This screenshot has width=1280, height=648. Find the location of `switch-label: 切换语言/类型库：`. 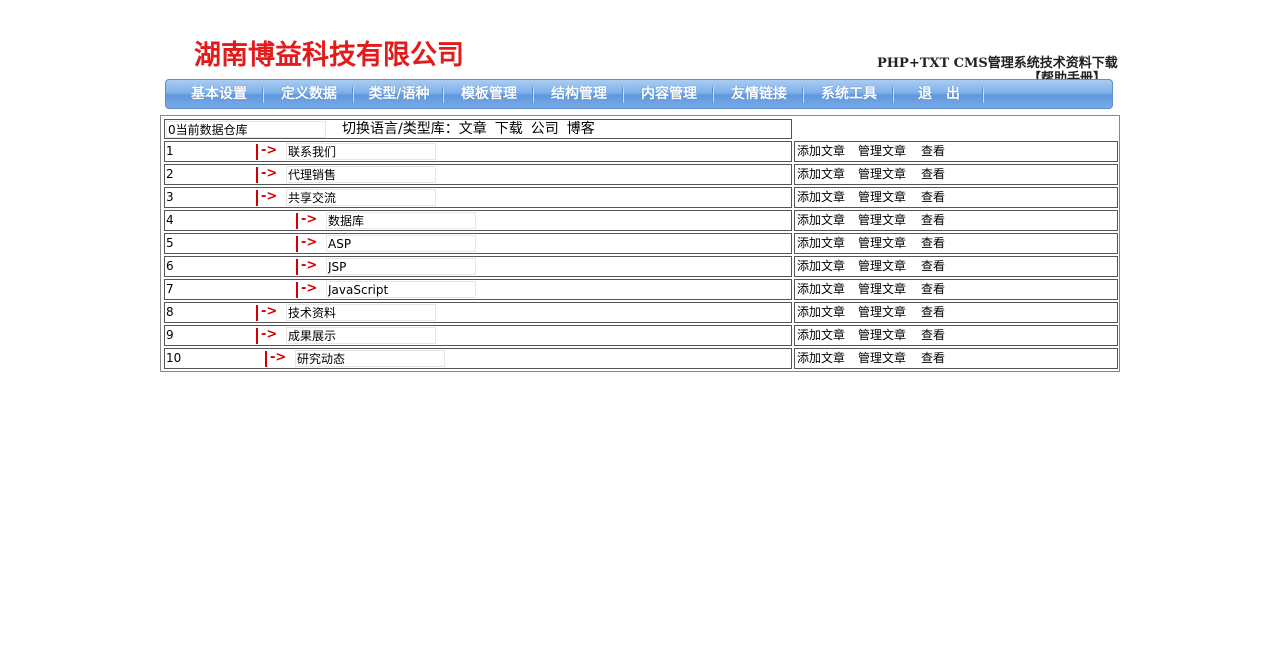

switch-label: 切换语言/类型库： is located at coordinates (400, 129).